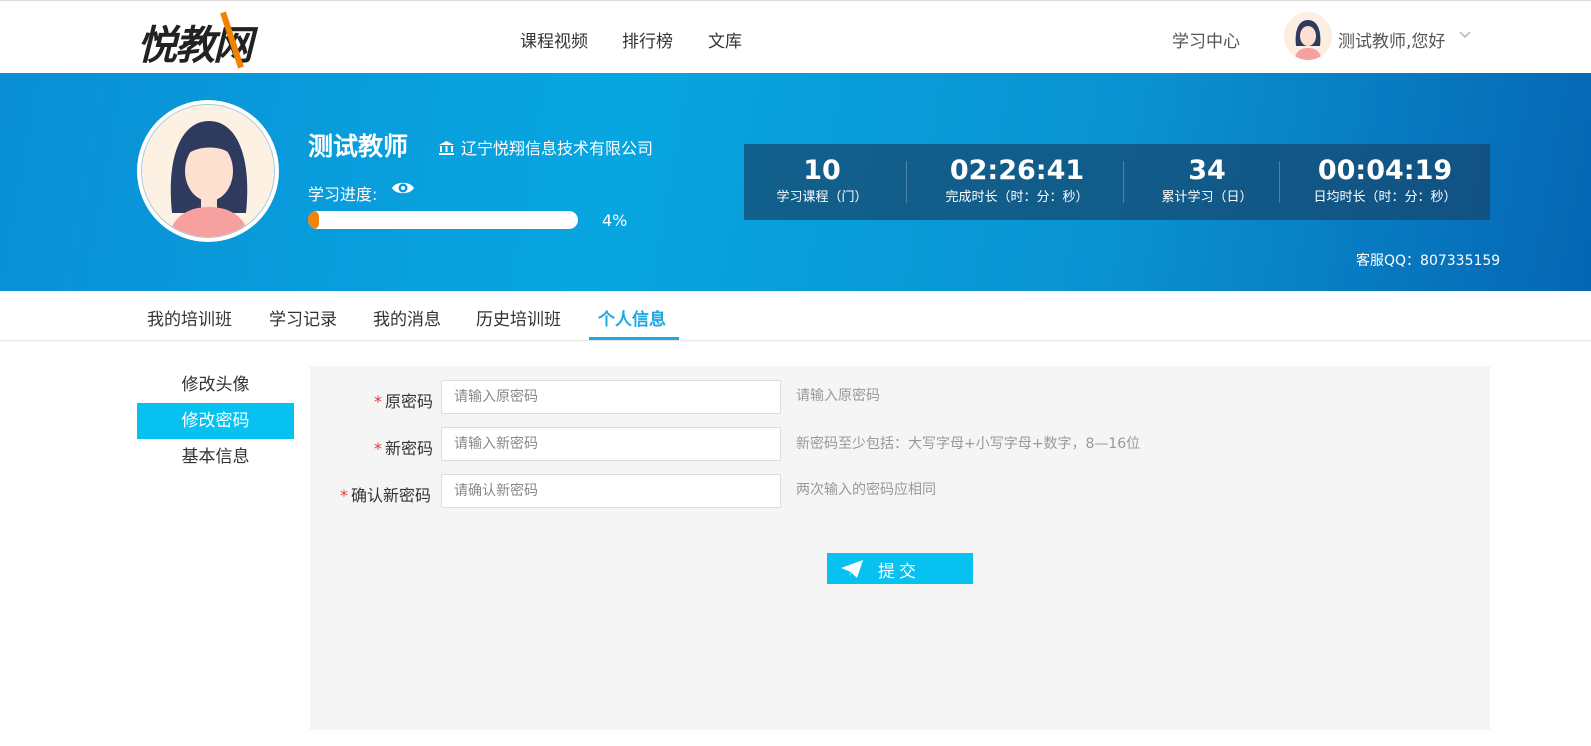 This screenshot has width=1591, height=746. I want to click on active-tab-indicator, so click(634, 338).